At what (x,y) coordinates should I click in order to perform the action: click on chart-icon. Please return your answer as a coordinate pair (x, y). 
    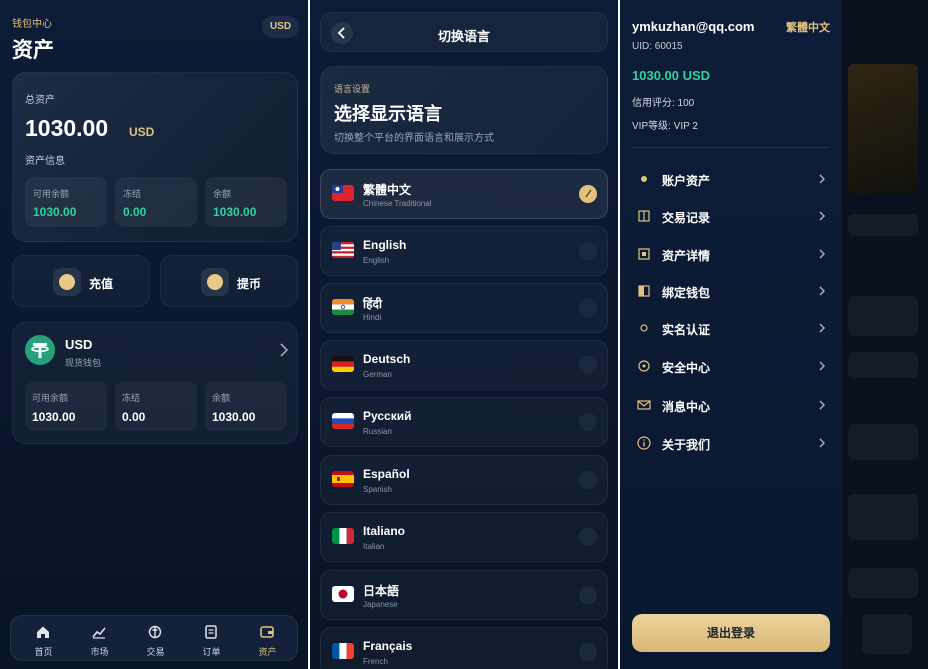
    Looking at the image, I should click on (99, 633).